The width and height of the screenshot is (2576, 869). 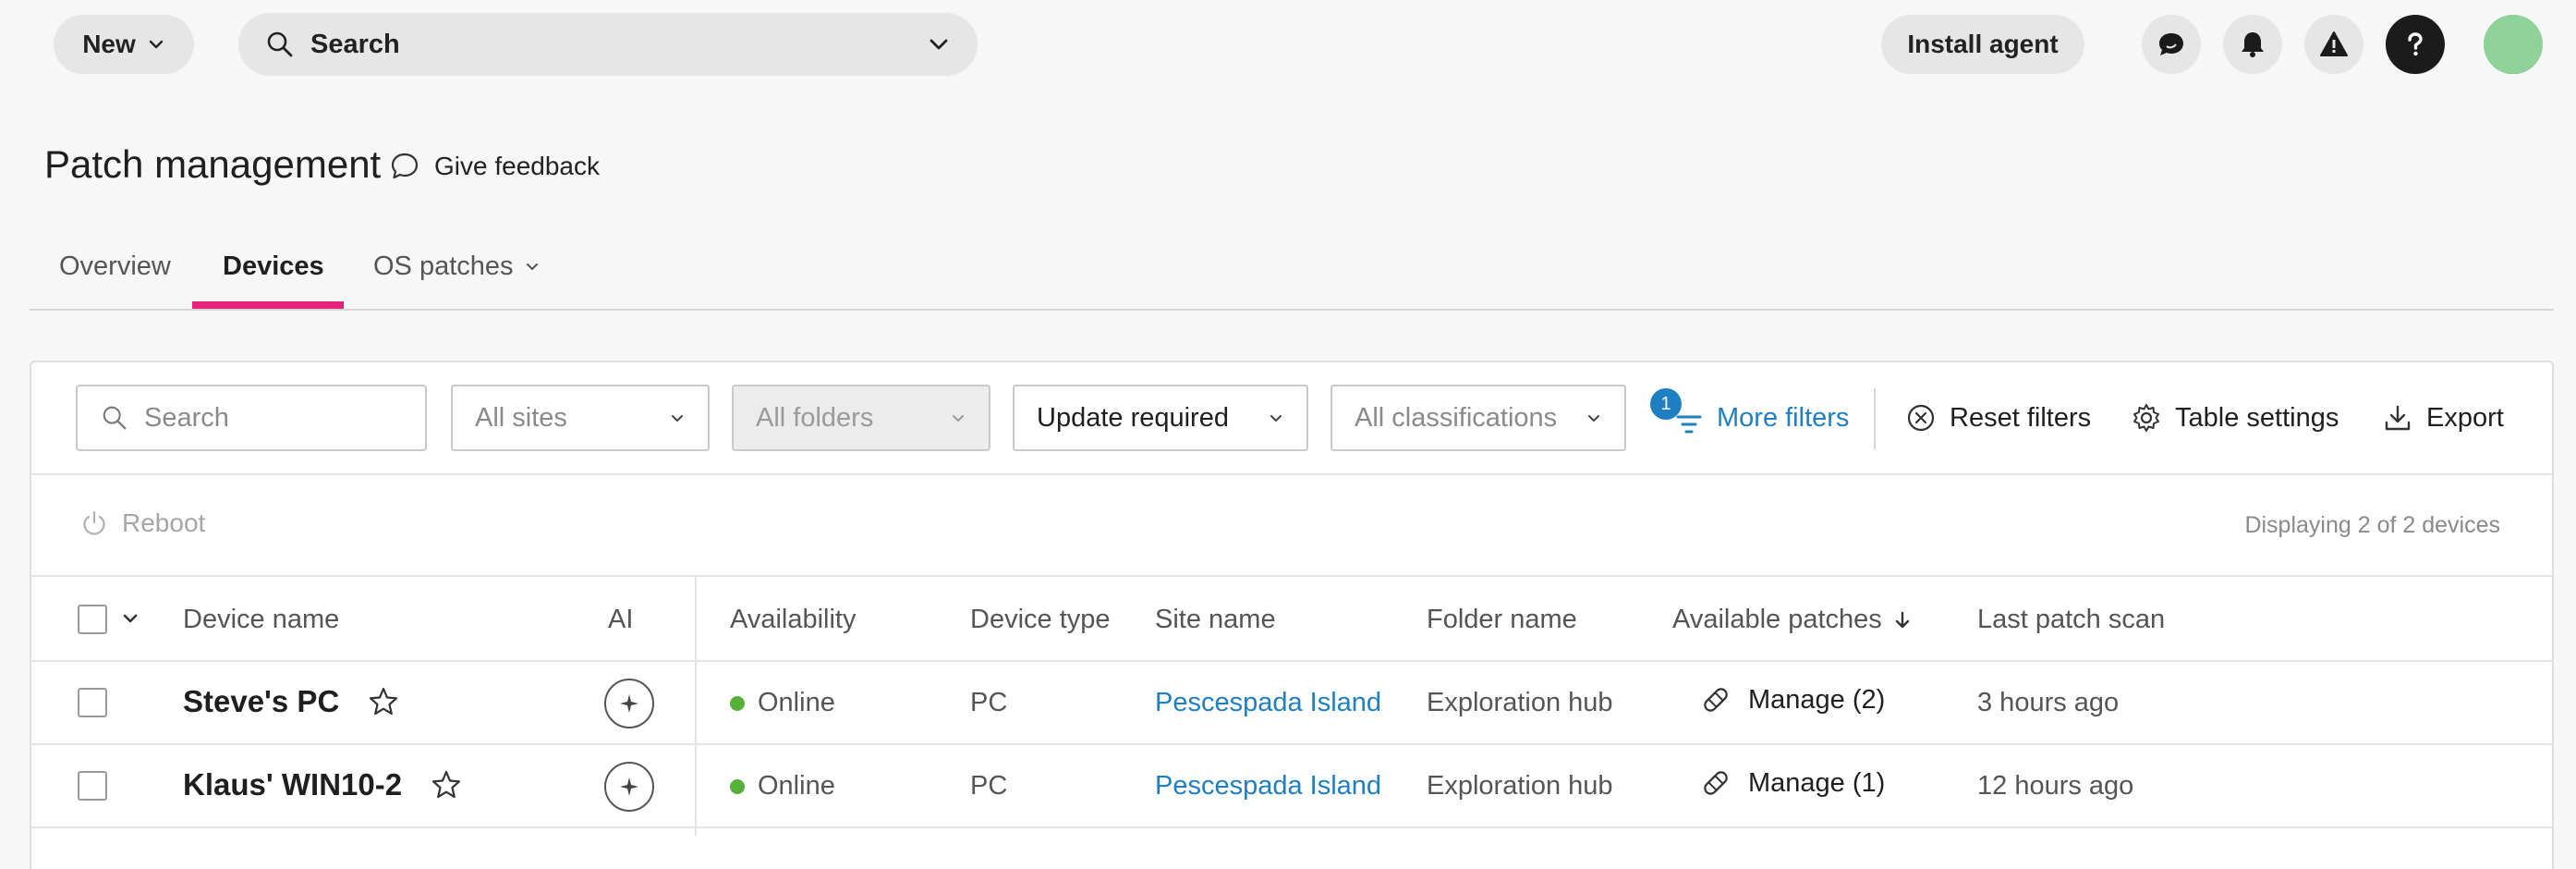 What do you see at coordinates (2235, 418) in the screenshot?
I see `table-settings-button: Table settings` at bounding box center [2235, 418].